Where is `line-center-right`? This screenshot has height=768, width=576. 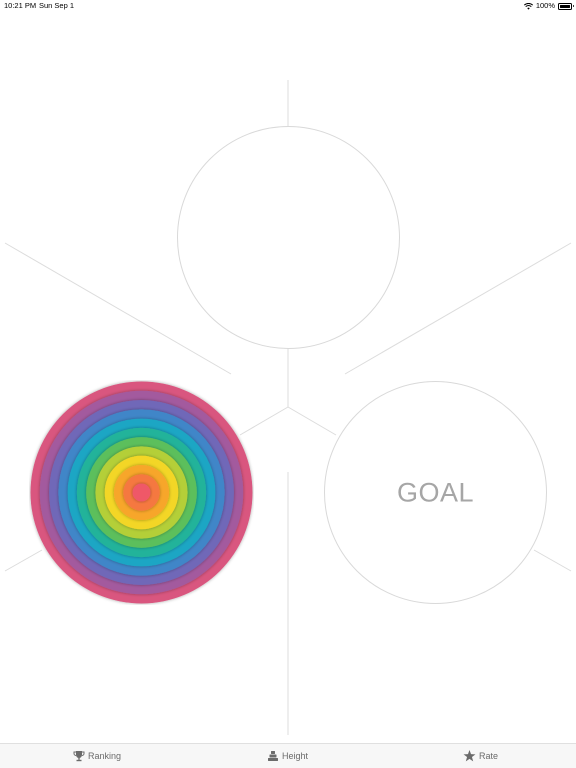
line-center-right is located at coordinates (312, 421).